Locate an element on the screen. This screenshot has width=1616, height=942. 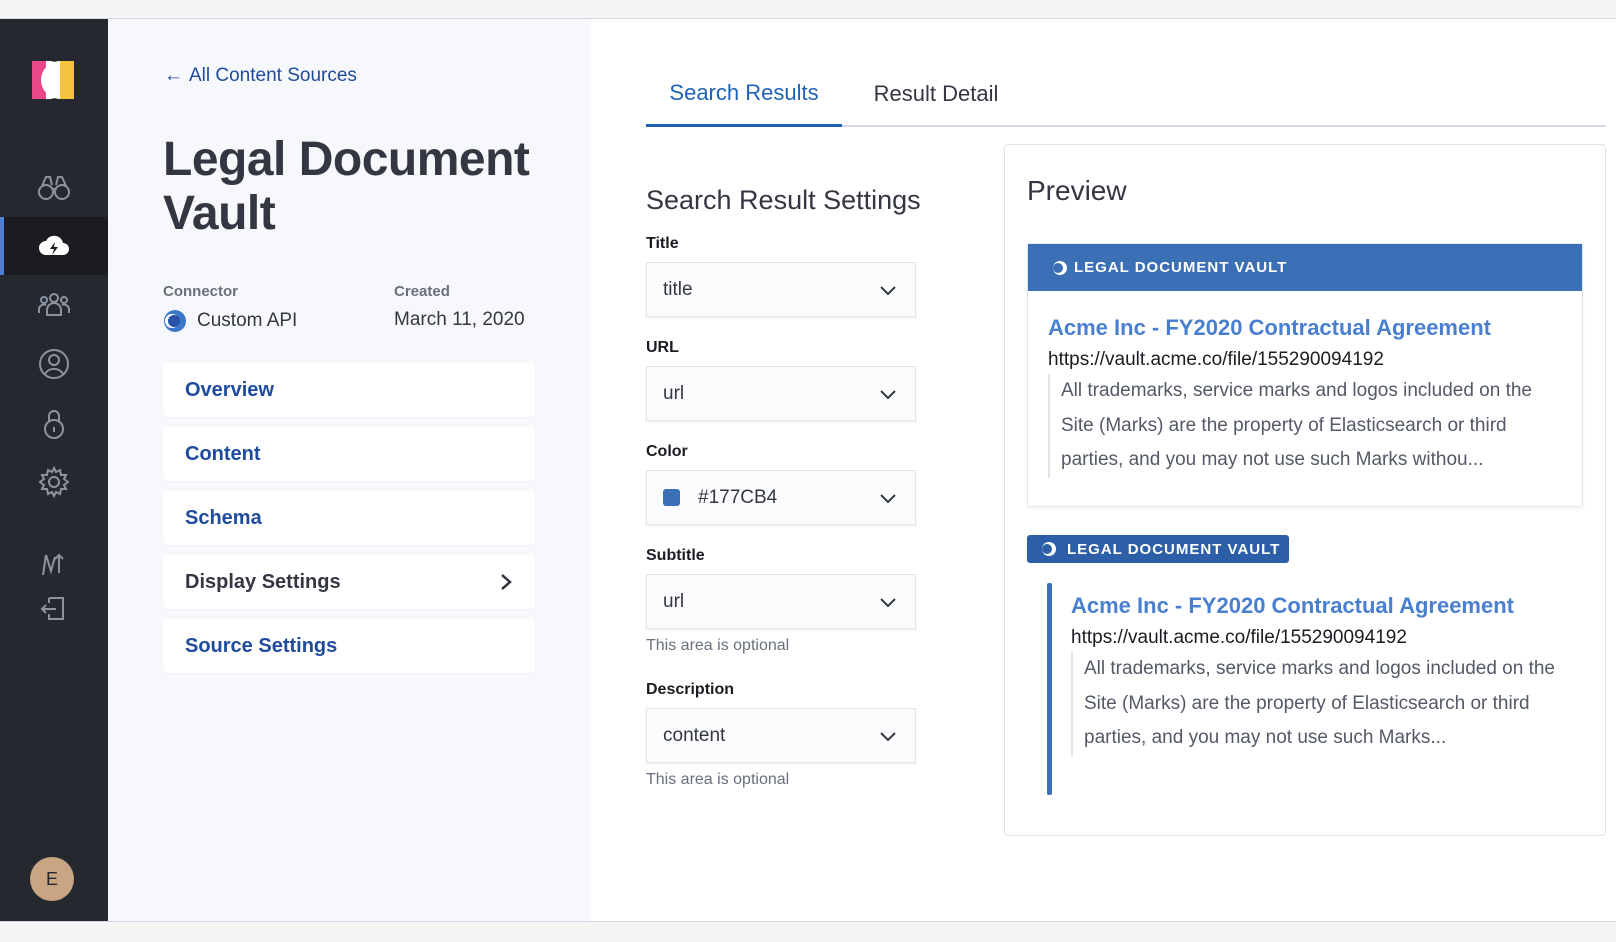
tab-bar: Search Results Result Detail is located at coordinates (1126, 94).